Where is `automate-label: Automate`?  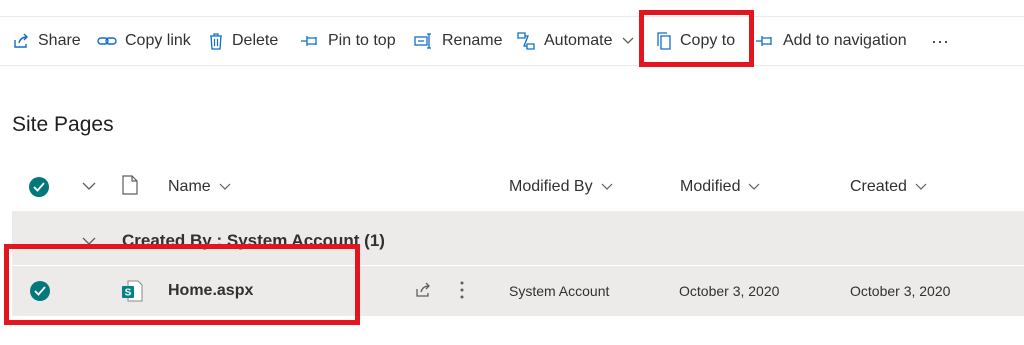 automate-label: Automate is located at coordinates (578, 40).